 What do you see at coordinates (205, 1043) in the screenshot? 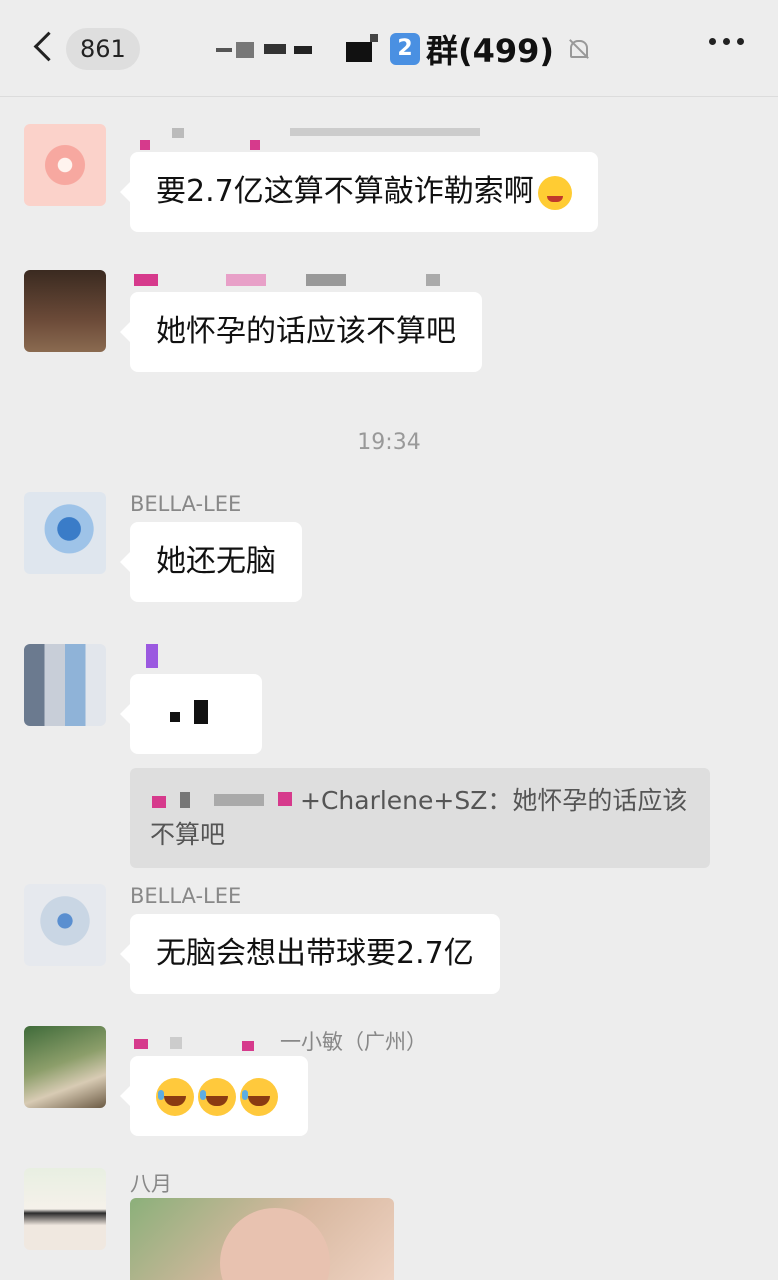
I see `redacted-sender-prefix` at bounding box center [205, 1043].